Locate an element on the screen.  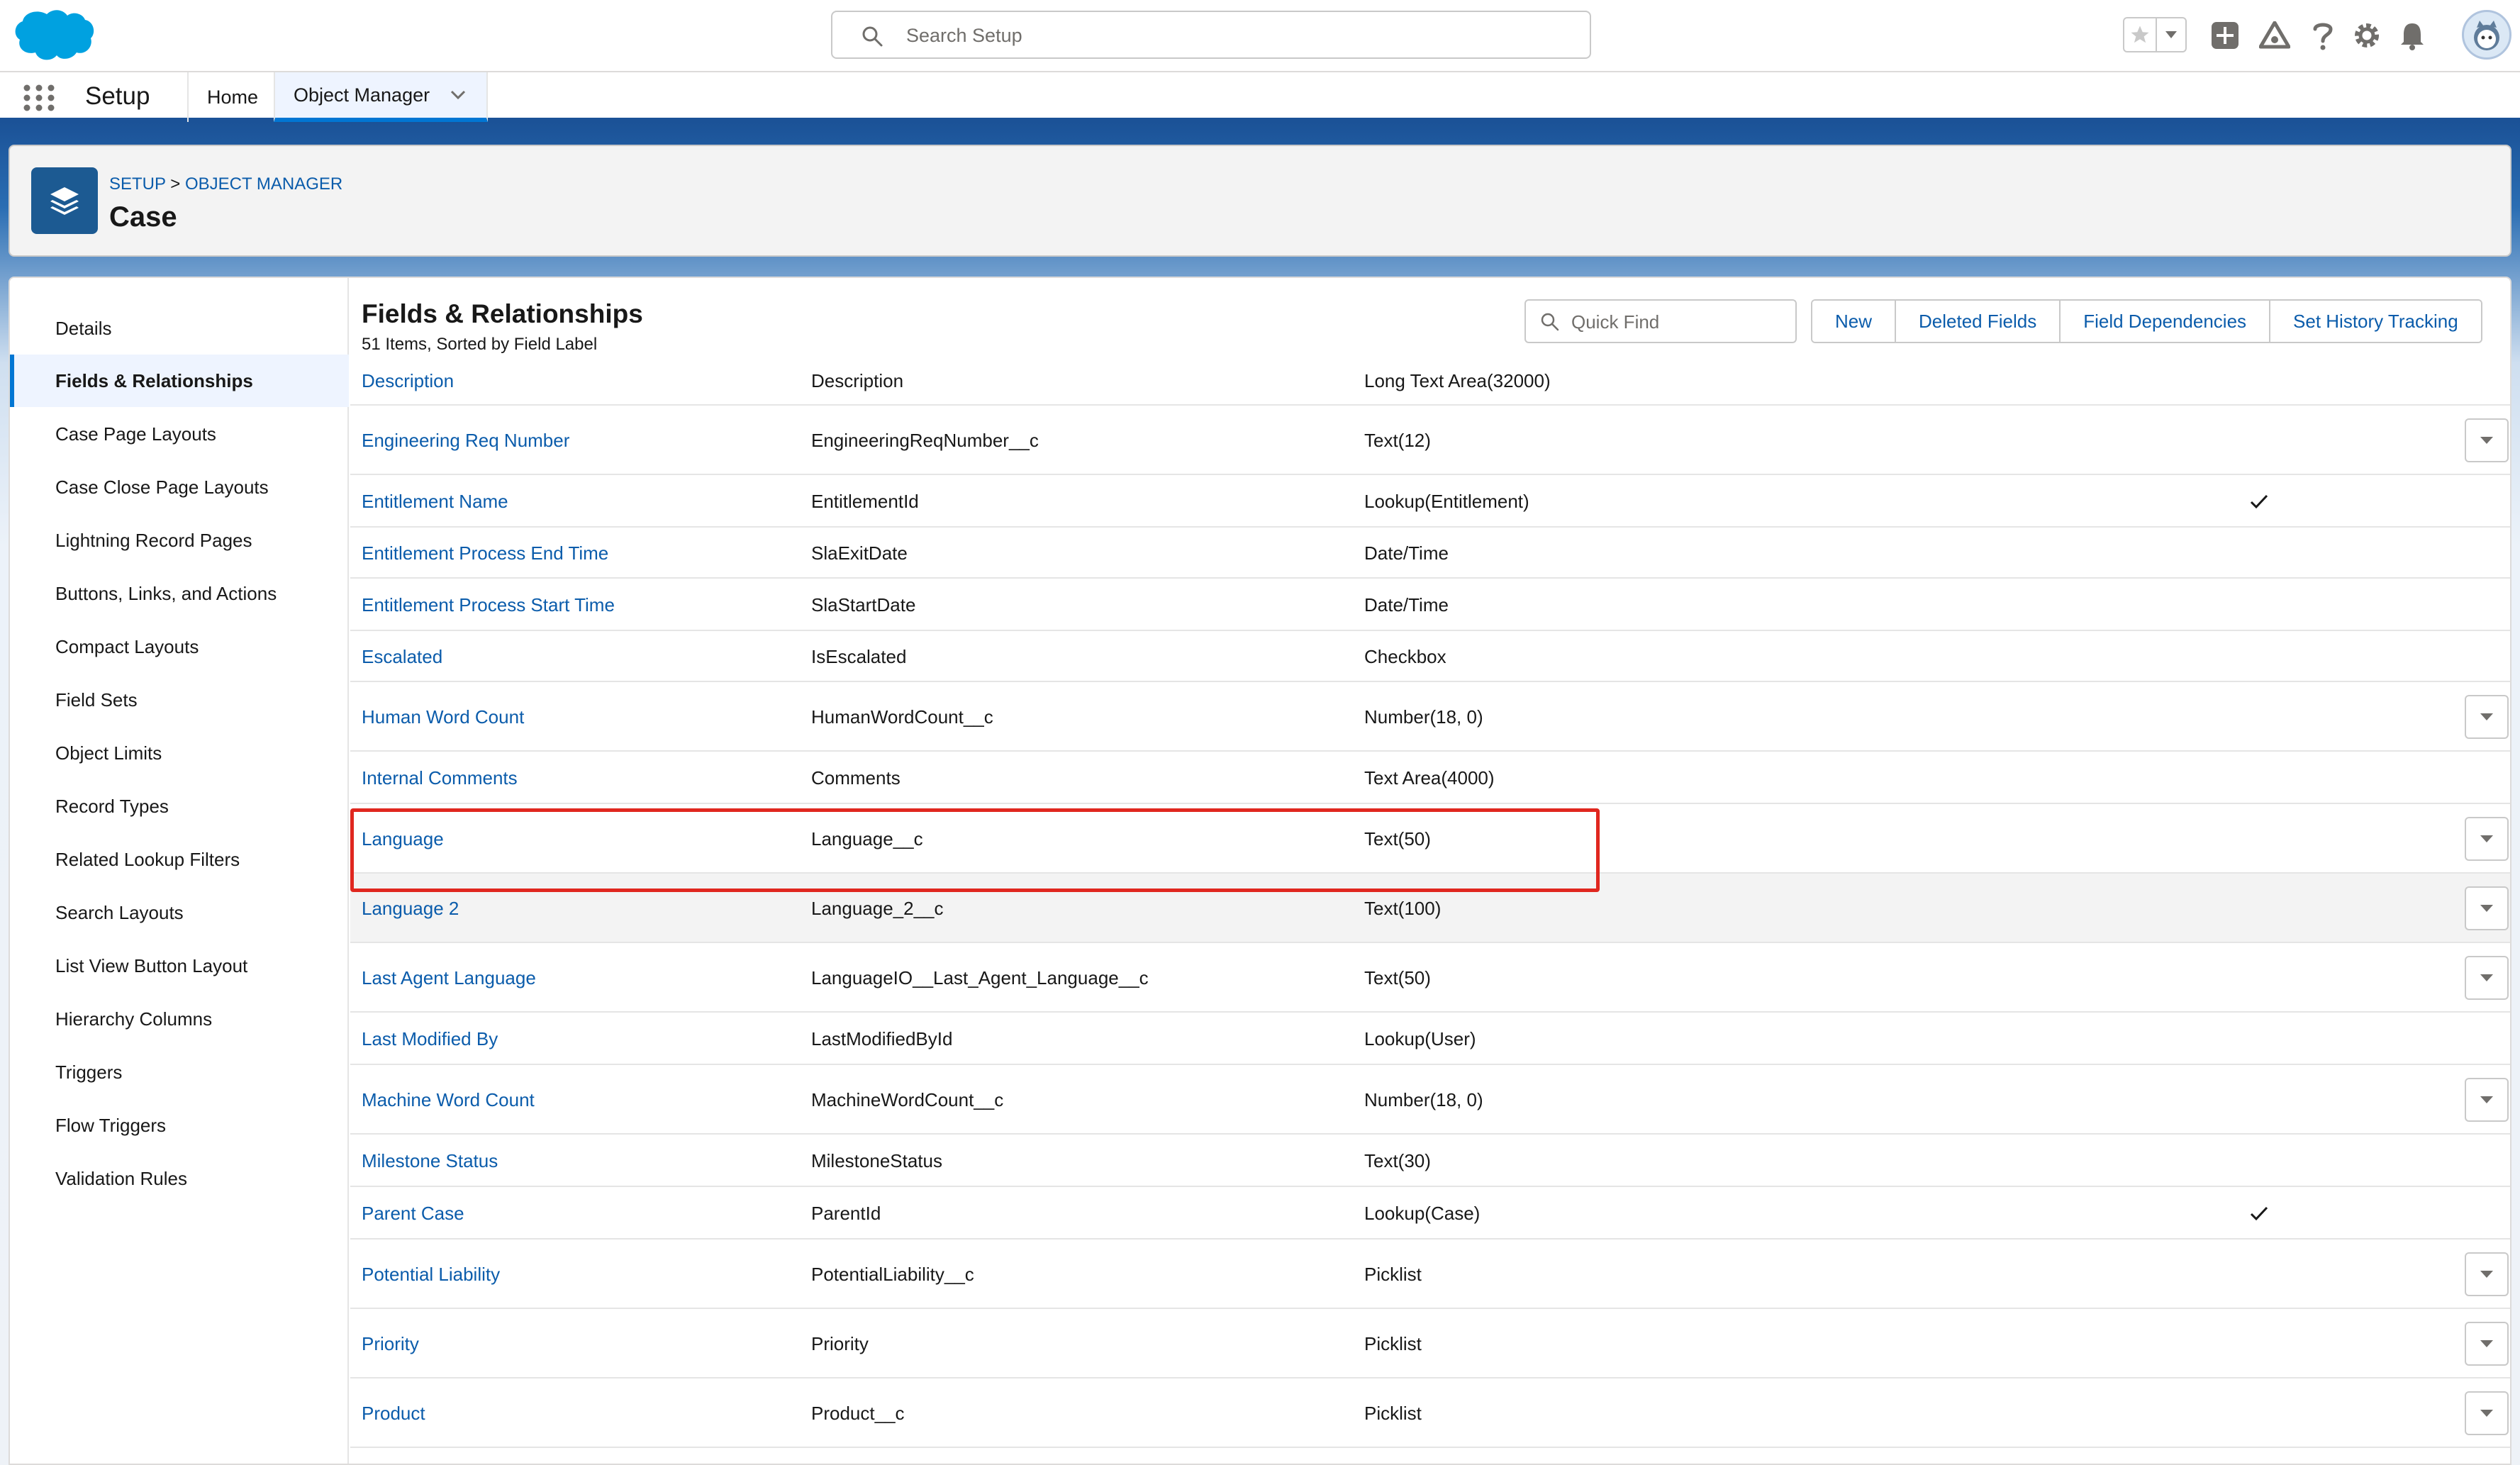
table-row: Internal Comments Comments Text Area(4000) is located at coordinates (1430, 778).